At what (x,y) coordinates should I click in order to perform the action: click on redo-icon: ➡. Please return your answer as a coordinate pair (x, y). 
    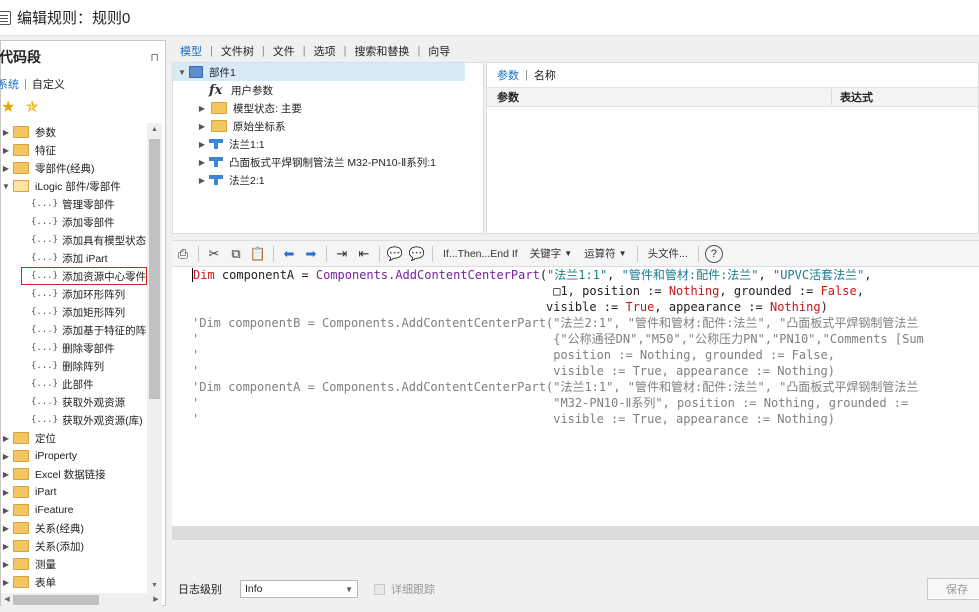
    Looking at the image, I should click on (311, 254).